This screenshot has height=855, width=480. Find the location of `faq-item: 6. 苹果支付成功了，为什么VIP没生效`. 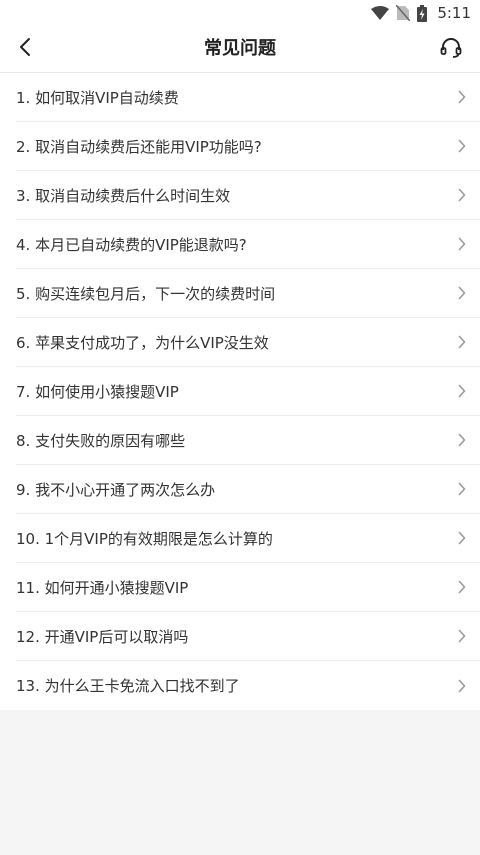

faq-item: 6. 苹果支付成功了，为什么VIP没生效 is located at coordinates (248, 342).